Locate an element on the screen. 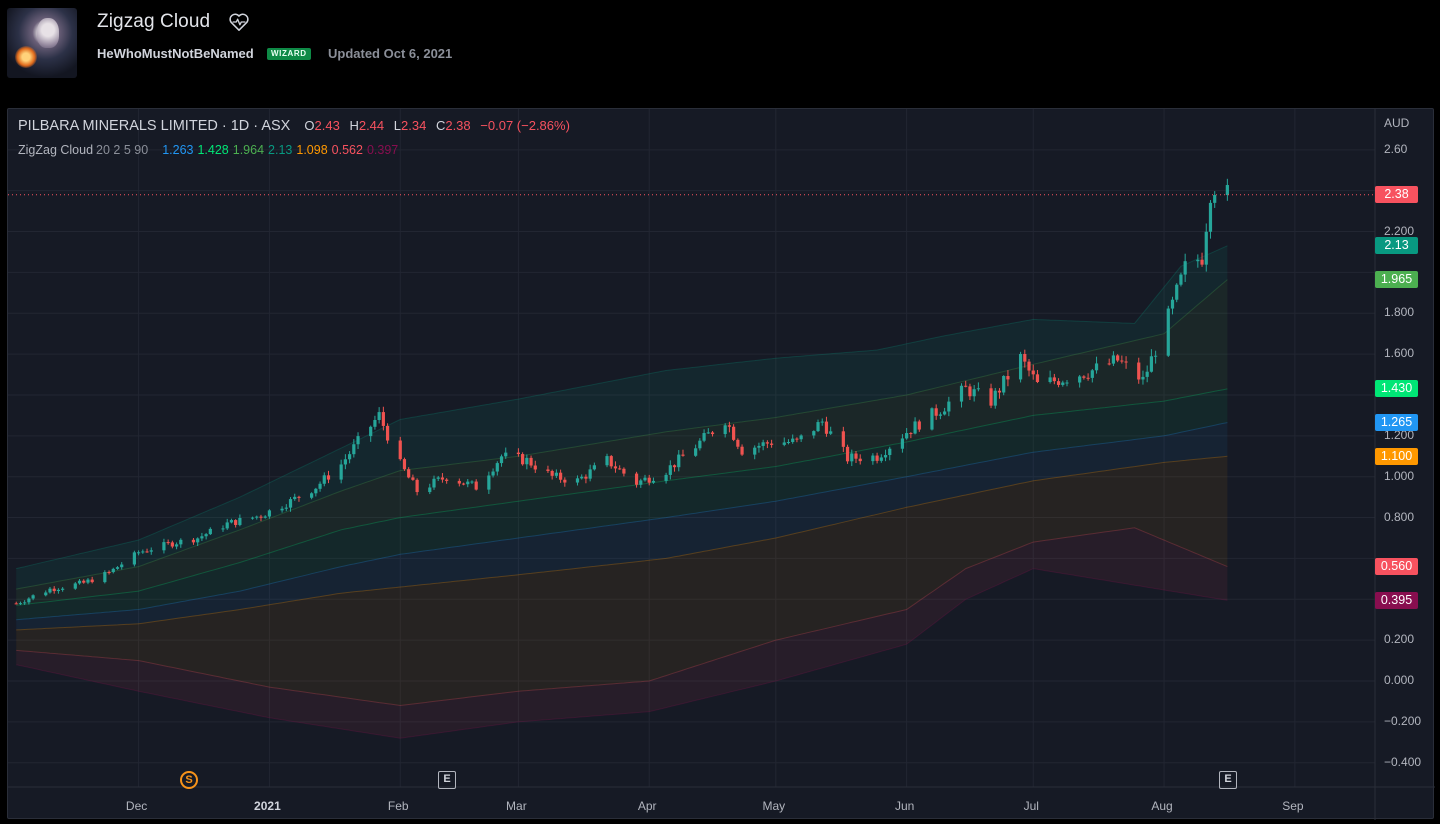 This screenshot has height=824, width=1440. price-tag: 0.395 is located at coordinates (1396, 600).